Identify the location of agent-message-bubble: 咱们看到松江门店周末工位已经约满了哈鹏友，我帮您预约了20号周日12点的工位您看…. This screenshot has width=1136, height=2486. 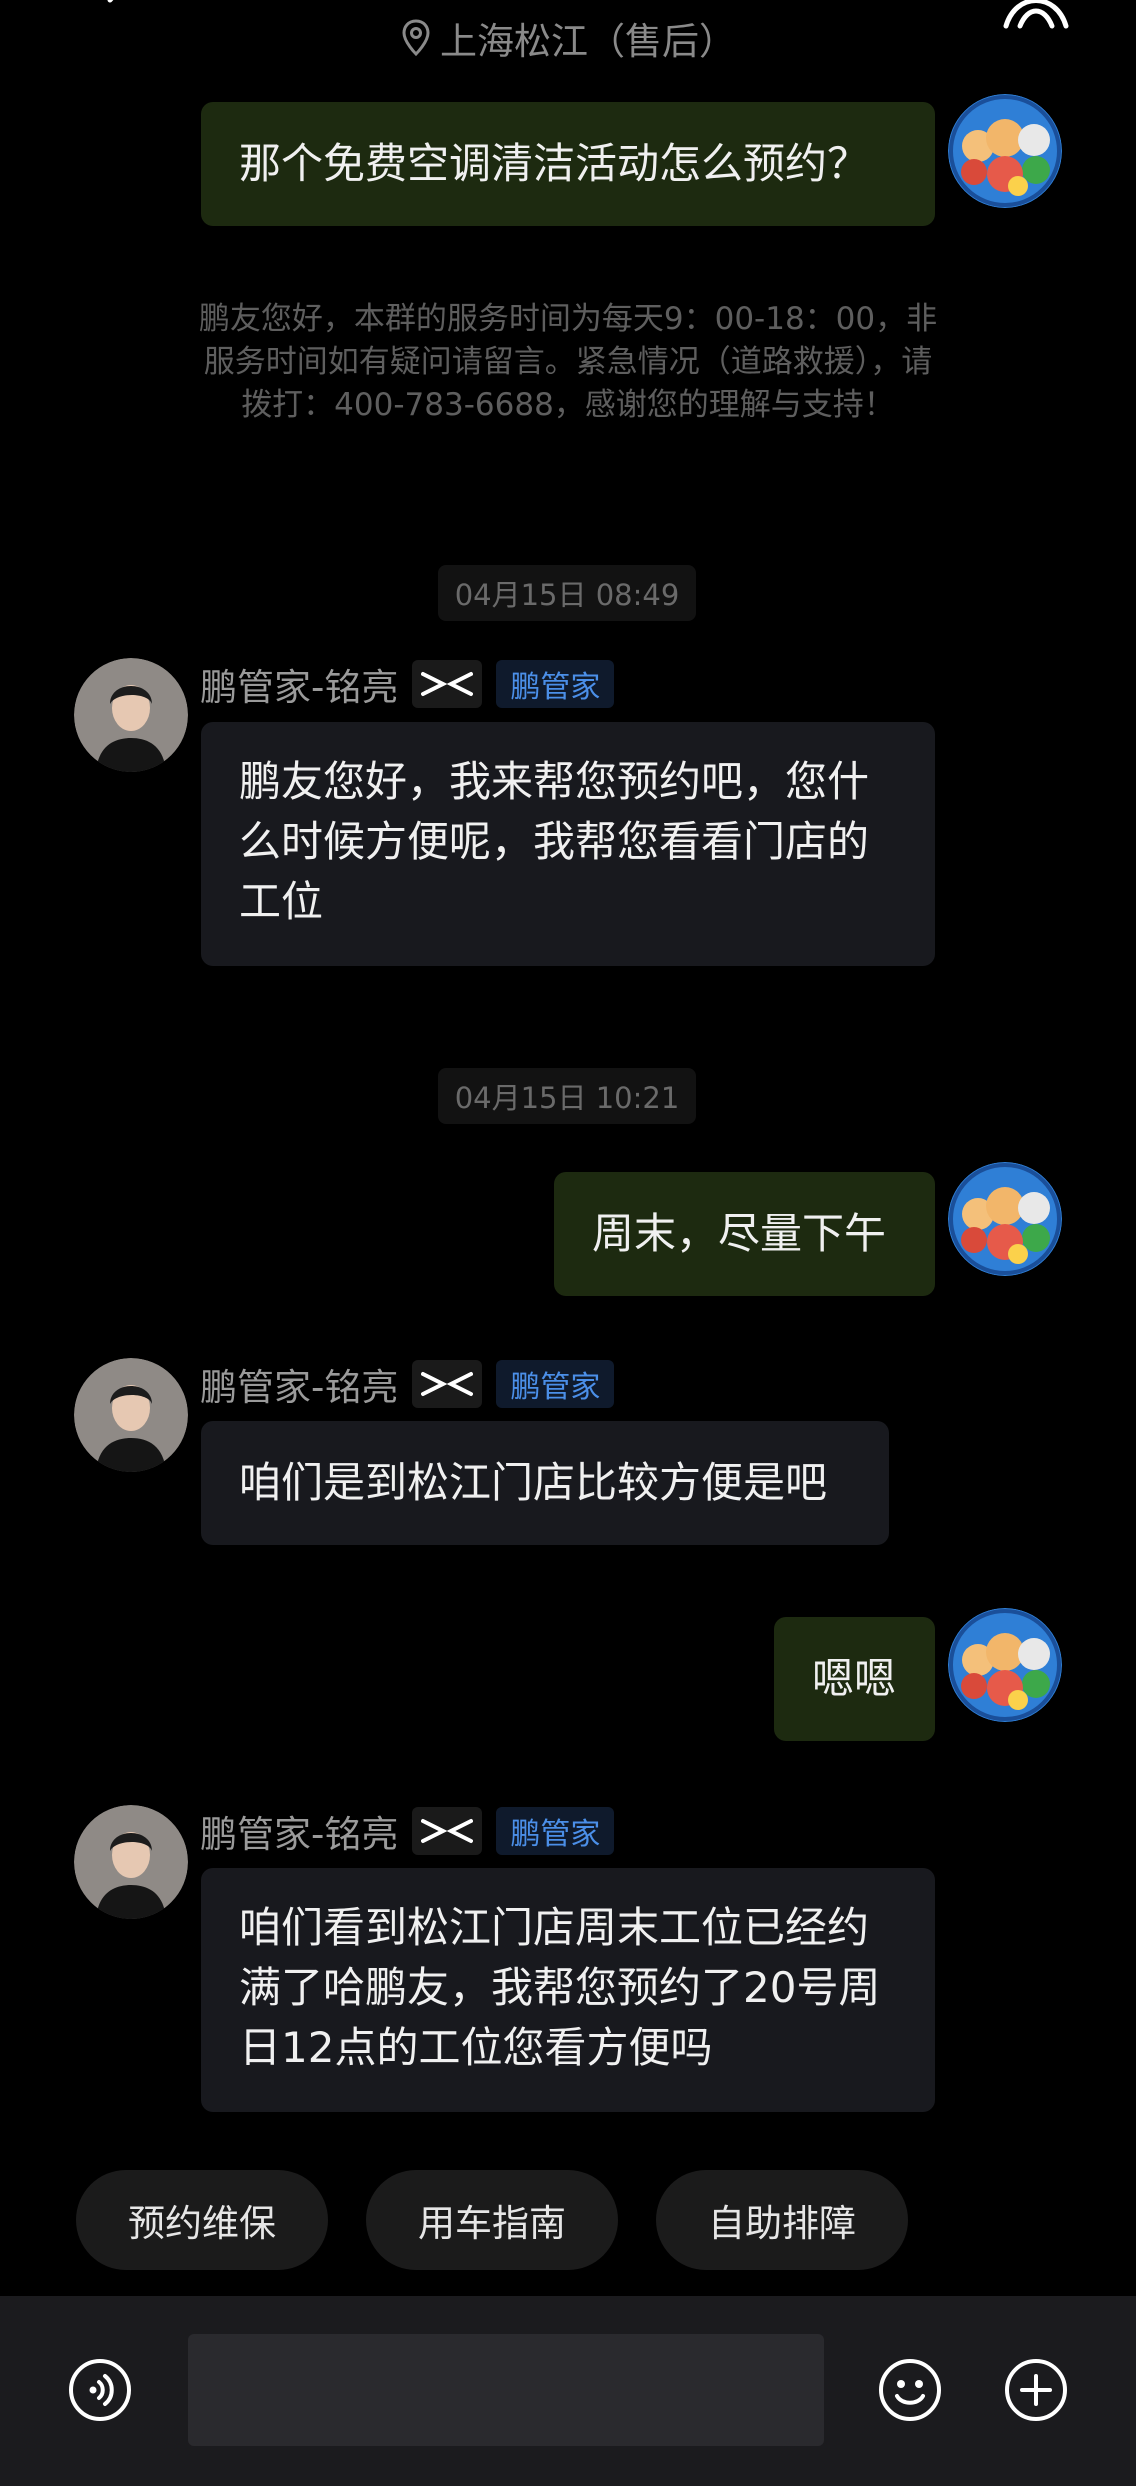
(568, 1990).